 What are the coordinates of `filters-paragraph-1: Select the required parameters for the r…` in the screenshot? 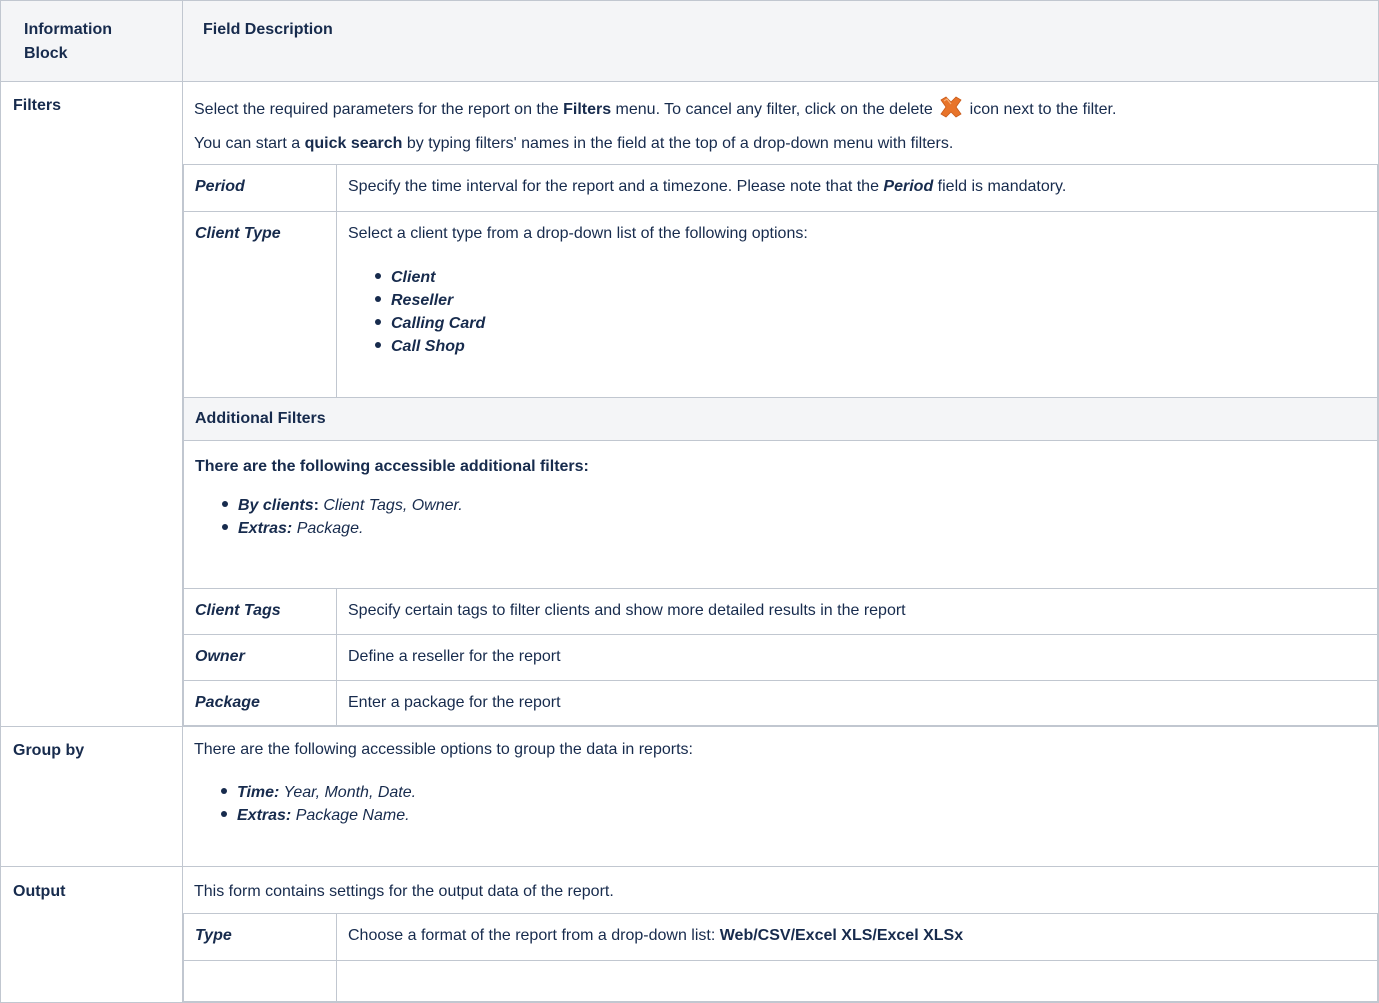 It's located at (786, 102).